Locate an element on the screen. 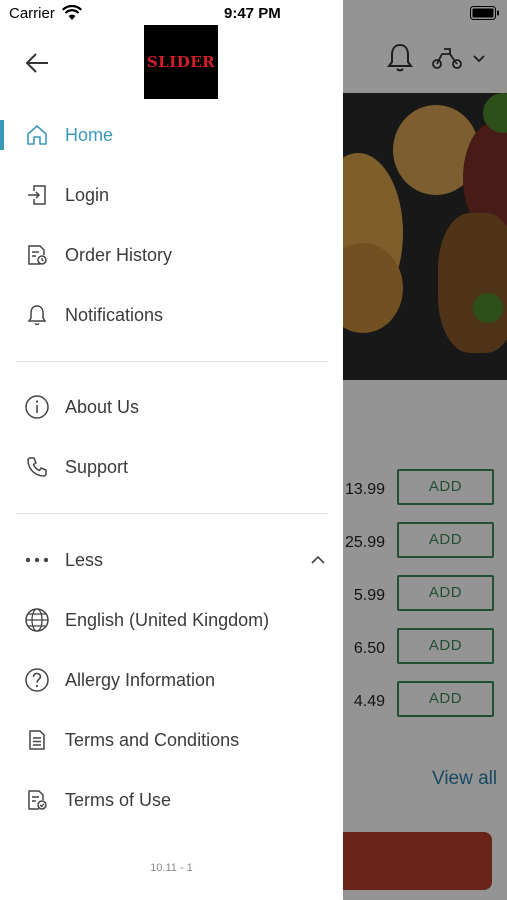  login-icon is located at coordinates (37, 195).